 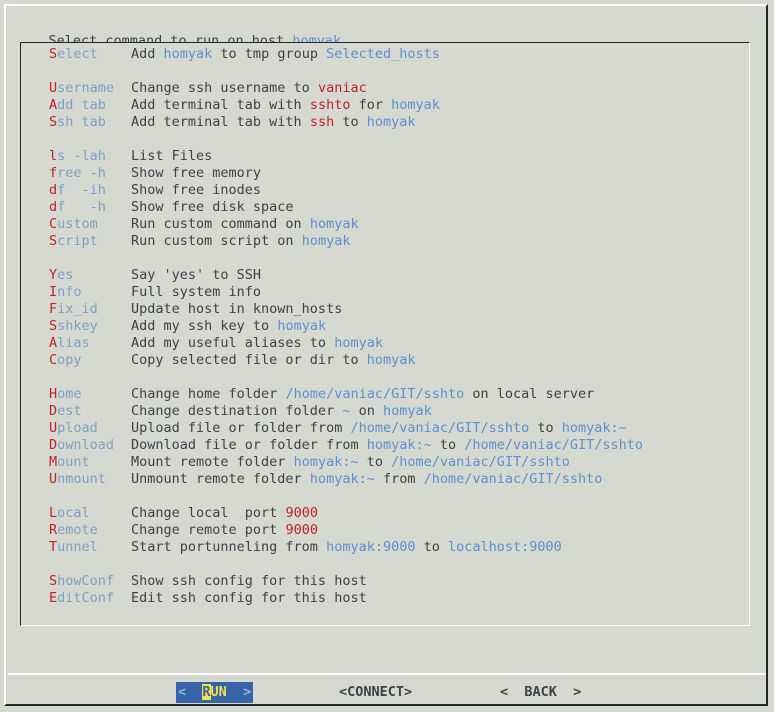 I want to click on desc-text: Mount remote folder, so click(x=212, y=462).